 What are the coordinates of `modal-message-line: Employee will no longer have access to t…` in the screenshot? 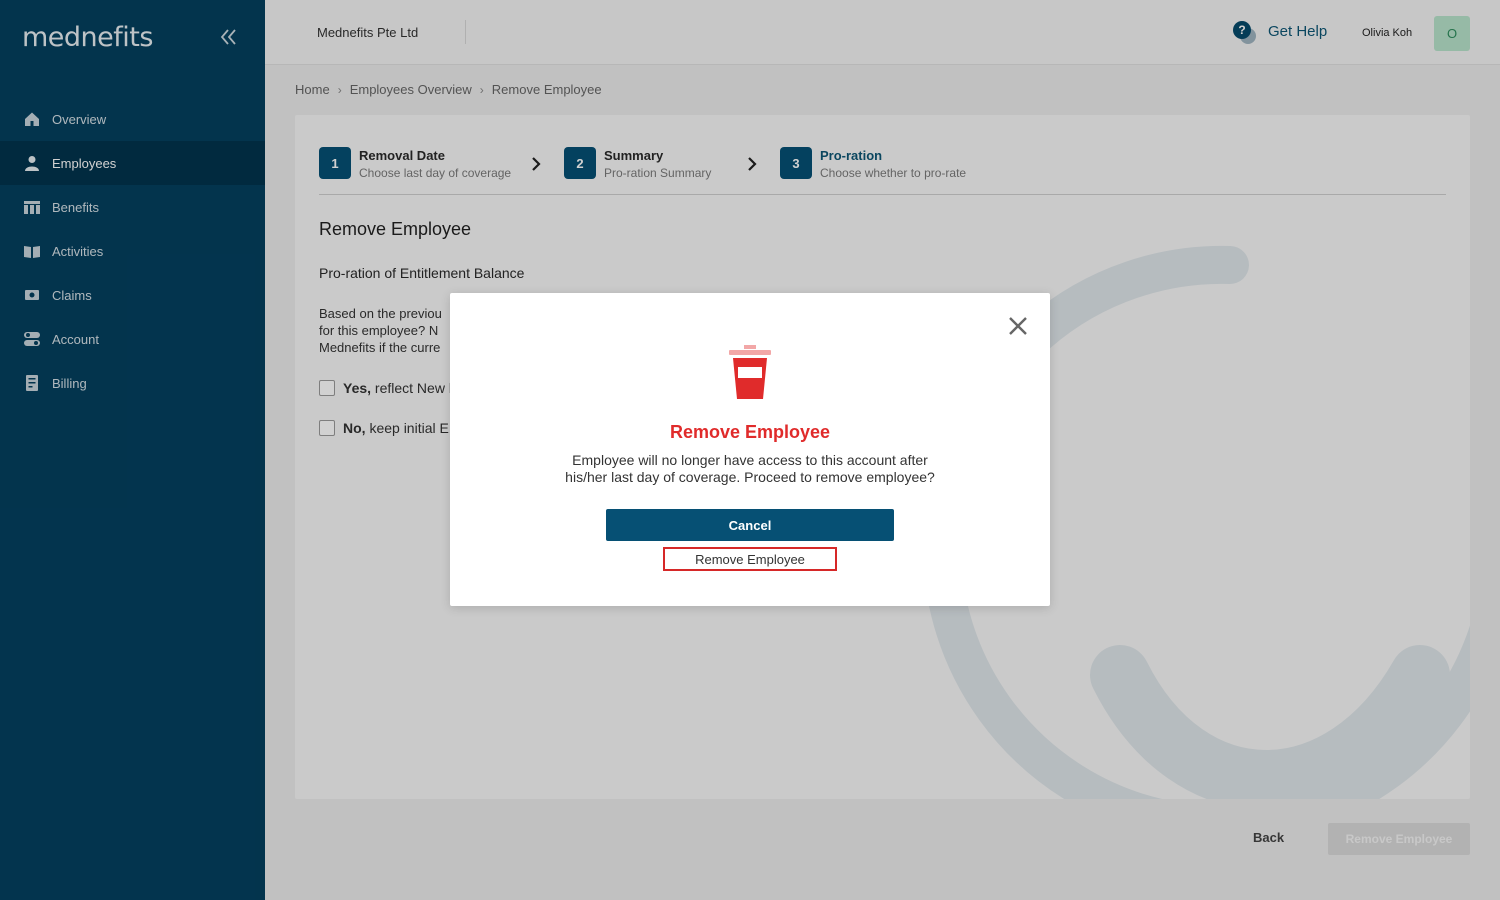 It's located at (750, 460).